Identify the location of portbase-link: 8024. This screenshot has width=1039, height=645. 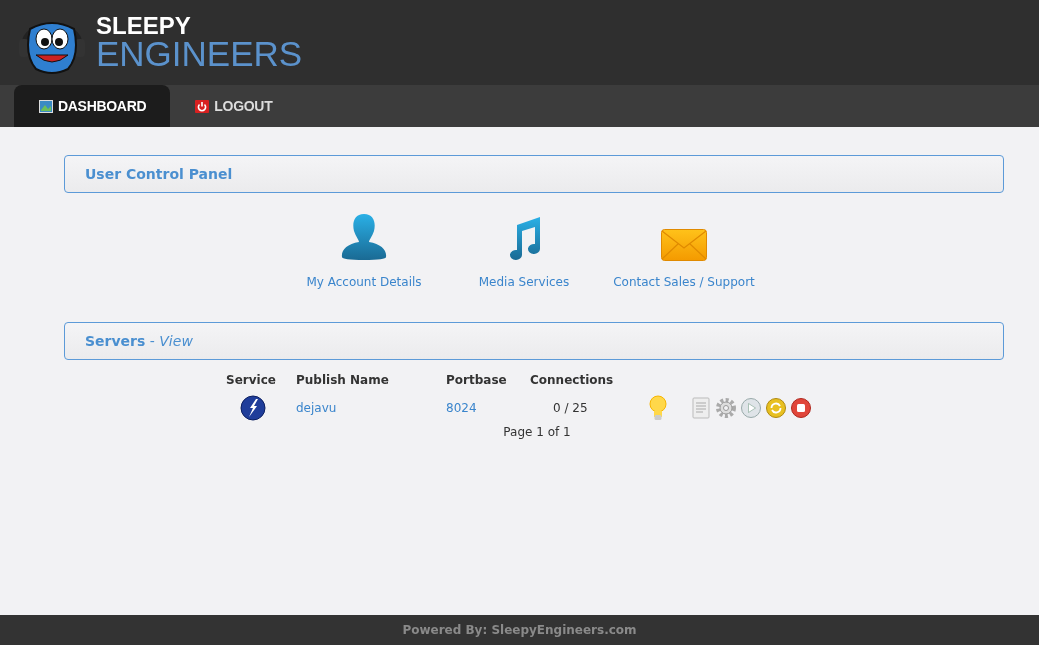
(461, 407).